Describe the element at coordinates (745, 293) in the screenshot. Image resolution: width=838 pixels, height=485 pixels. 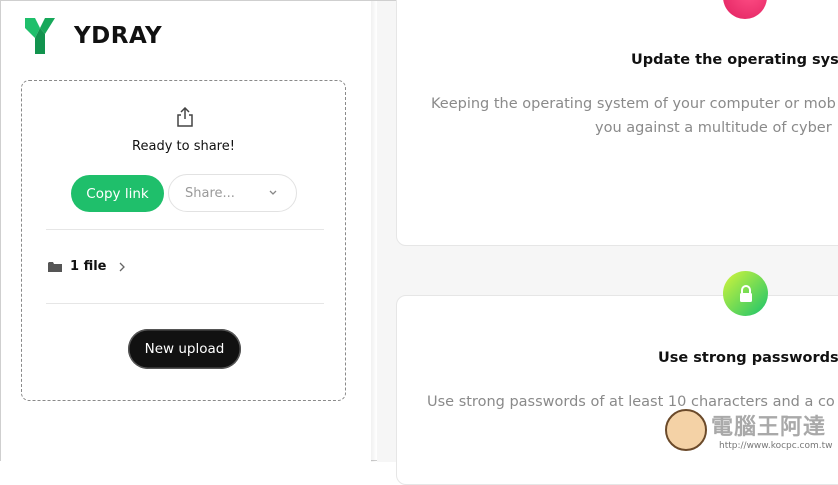
I see `lock-icon` at that location.